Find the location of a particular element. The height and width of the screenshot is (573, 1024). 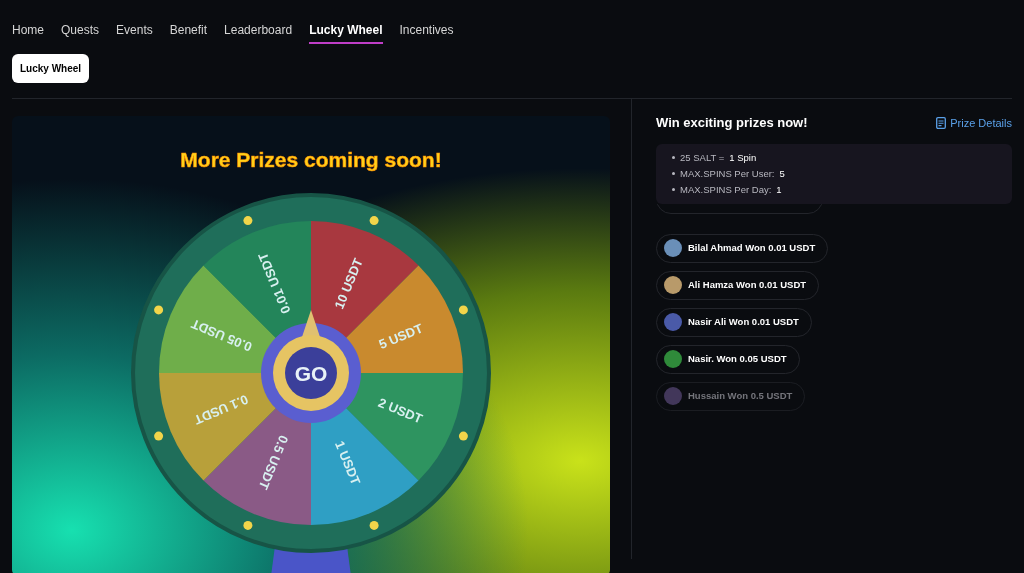

nav-tab: Benefit is located at coordinates (188, 32).